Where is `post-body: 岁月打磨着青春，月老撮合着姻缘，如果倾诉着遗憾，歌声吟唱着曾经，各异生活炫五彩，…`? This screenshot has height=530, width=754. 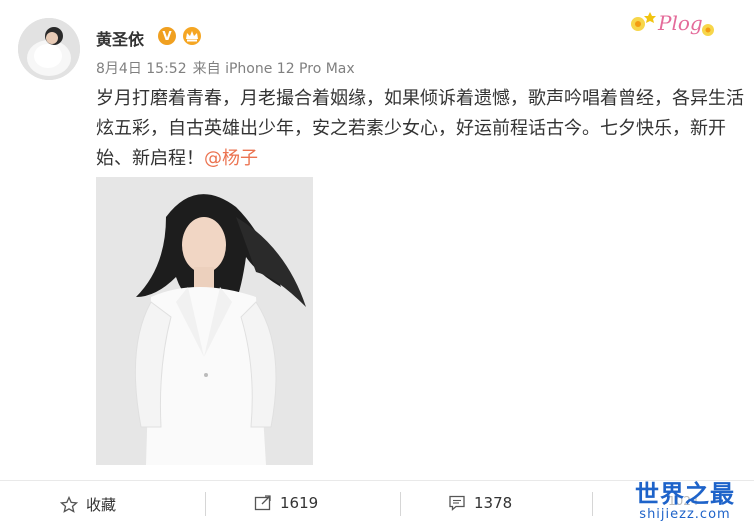
post-body: 岁月打磨着青春，月老撮合着姻缘，如果倾诉着遗憾，歌声吟唱着曾经，各异生活炫五彩，… is located at coordinates (420, 128).